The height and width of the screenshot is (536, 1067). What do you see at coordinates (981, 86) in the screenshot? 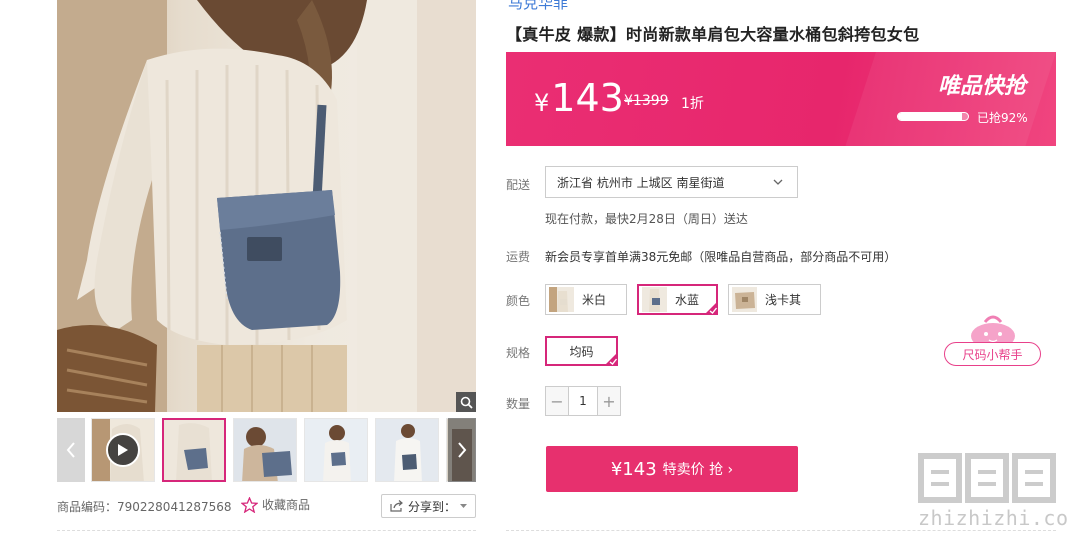
I see `flash-sale-title: 唯品快抢` at bounding box center [981, 86].